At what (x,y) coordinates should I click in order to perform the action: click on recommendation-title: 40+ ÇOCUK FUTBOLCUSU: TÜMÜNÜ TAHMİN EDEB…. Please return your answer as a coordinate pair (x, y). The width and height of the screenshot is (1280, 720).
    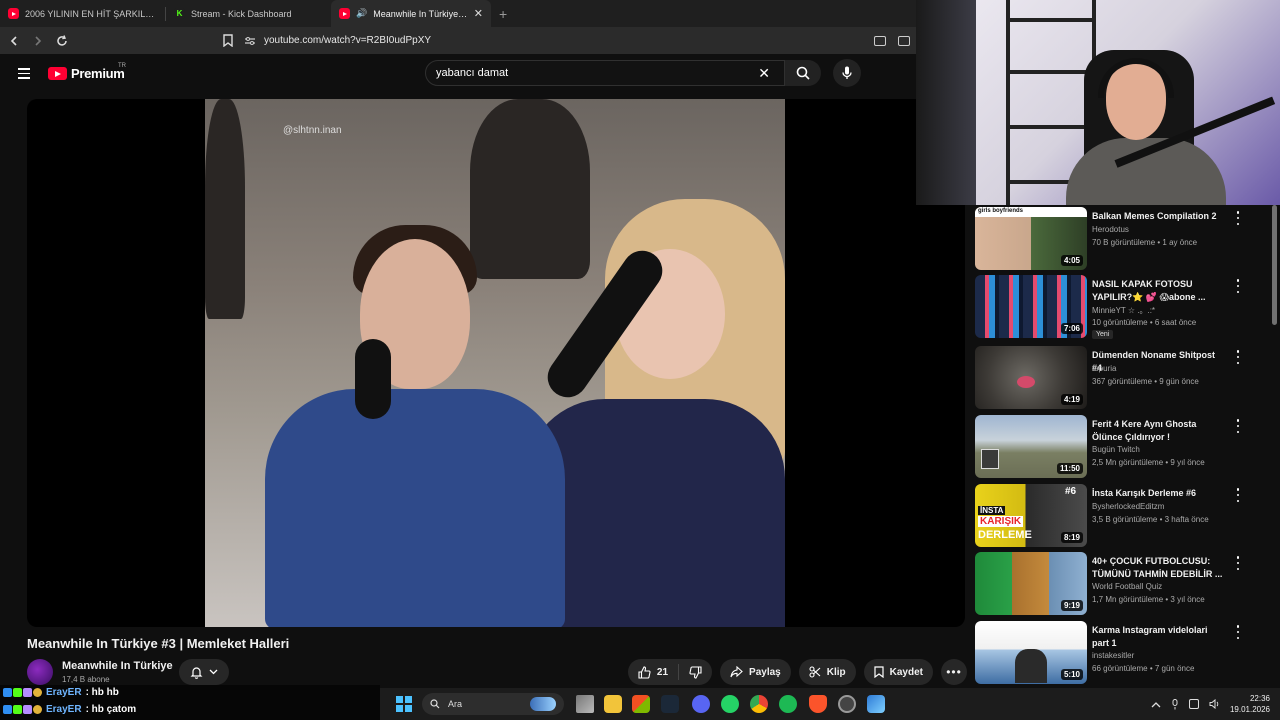
    Looking at the image, I should click on (1159, 568).